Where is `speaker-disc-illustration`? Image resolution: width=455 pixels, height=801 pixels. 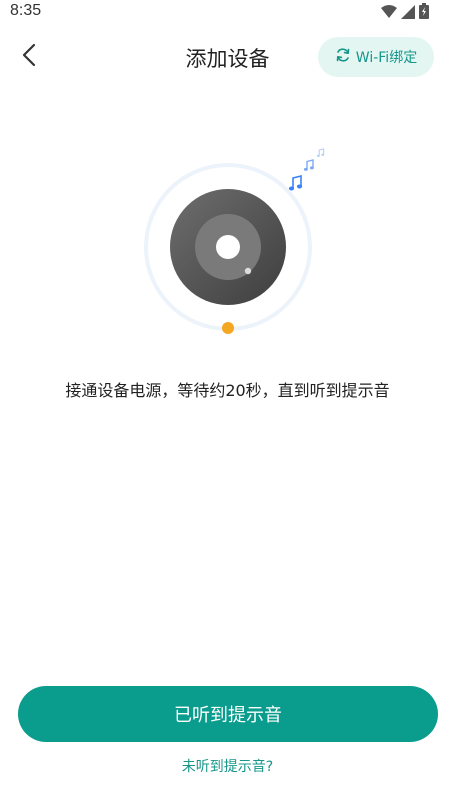
speaker-disc-illustration is located at coordinates (234, 241).